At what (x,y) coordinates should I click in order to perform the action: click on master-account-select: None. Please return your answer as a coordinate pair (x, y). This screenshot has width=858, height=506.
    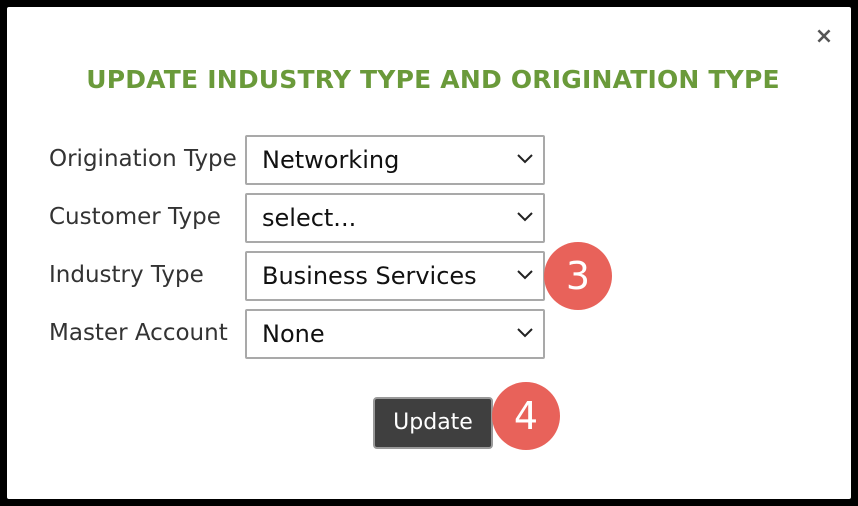
    Looking at the image, I should click on (395, 334).